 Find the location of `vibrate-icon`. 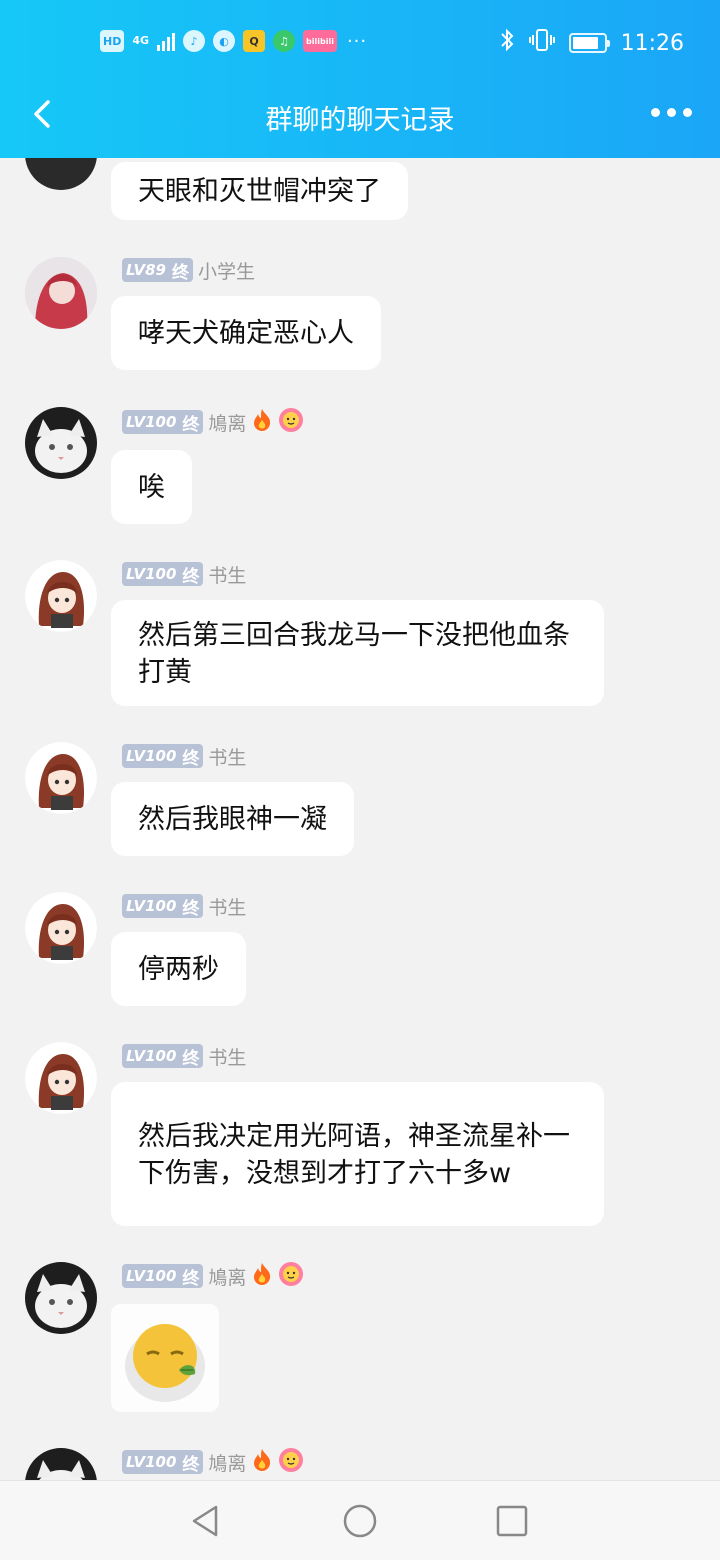

vibrate-icon is located at coordinates (541, 43).